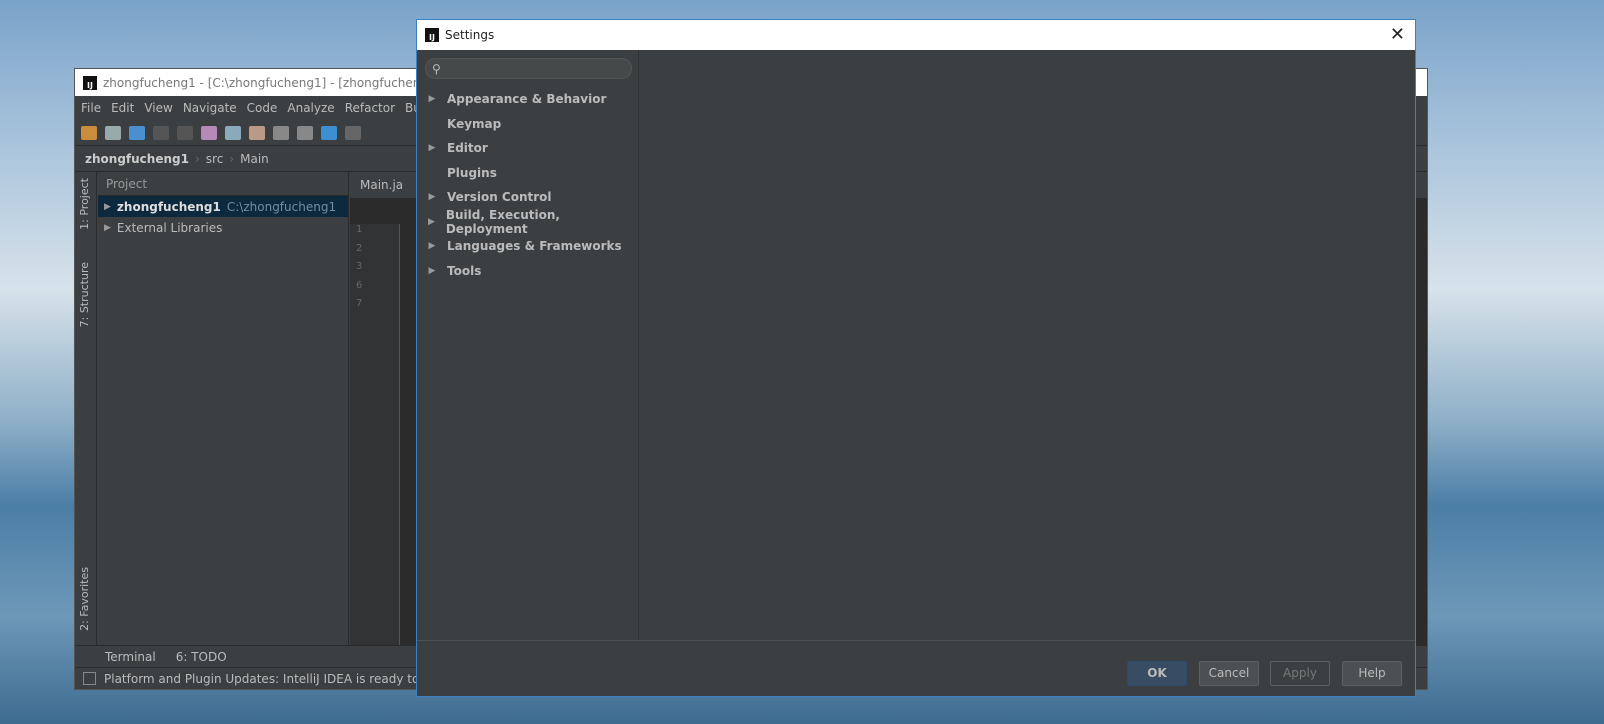  I want to click on copy-icon, so click(233, 132).